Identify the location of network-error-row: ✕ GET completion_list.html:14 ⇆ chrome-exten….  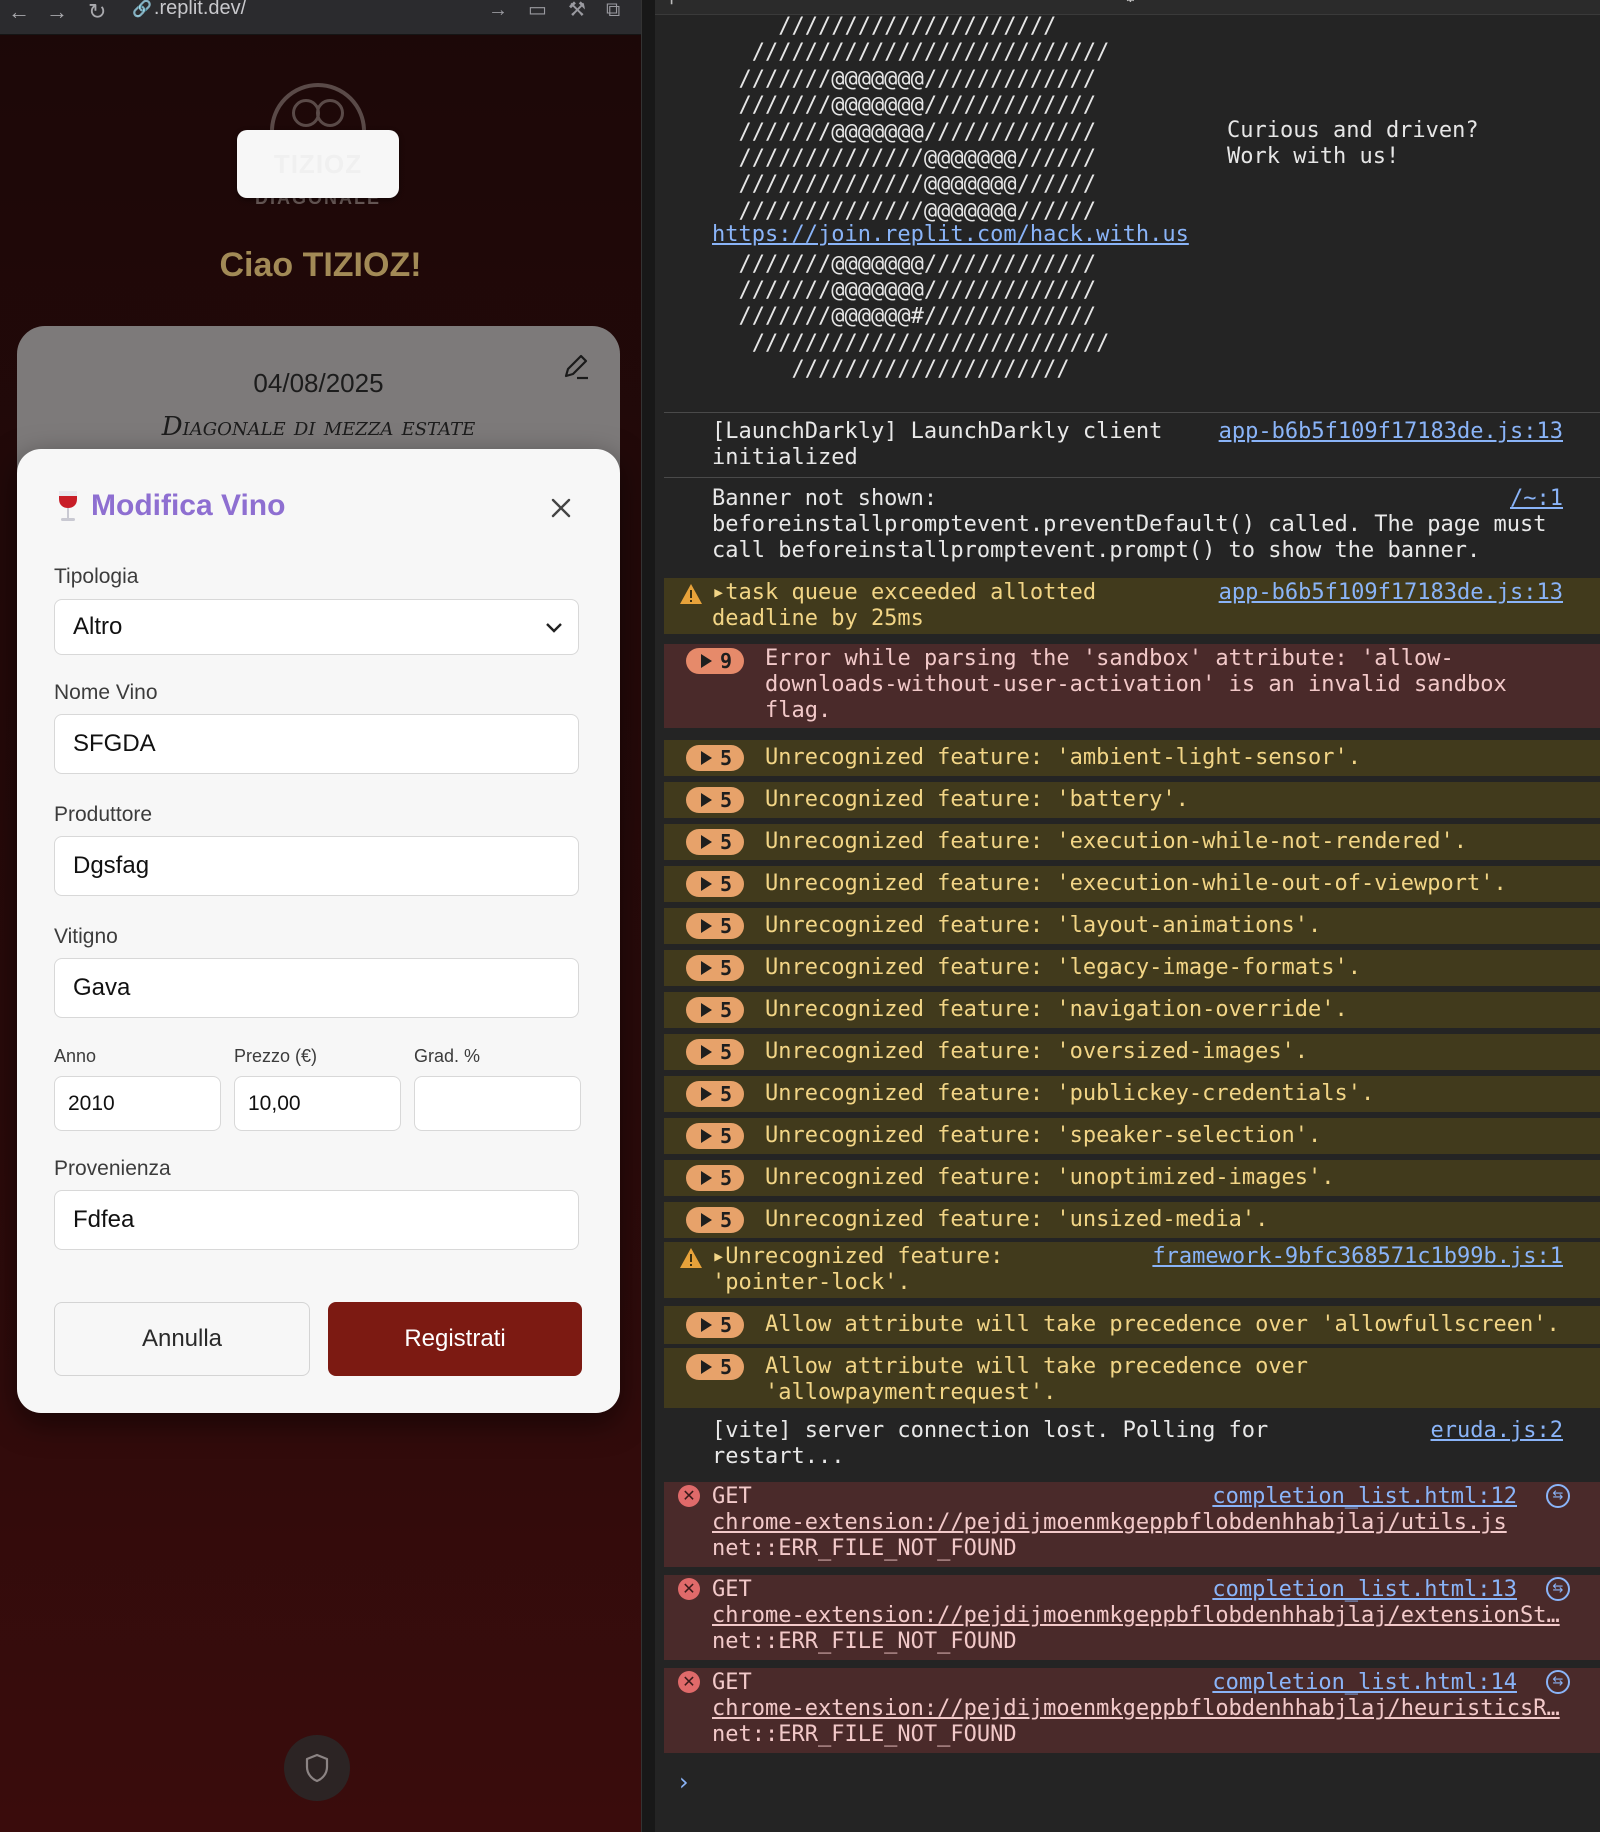
(1132, 1710).